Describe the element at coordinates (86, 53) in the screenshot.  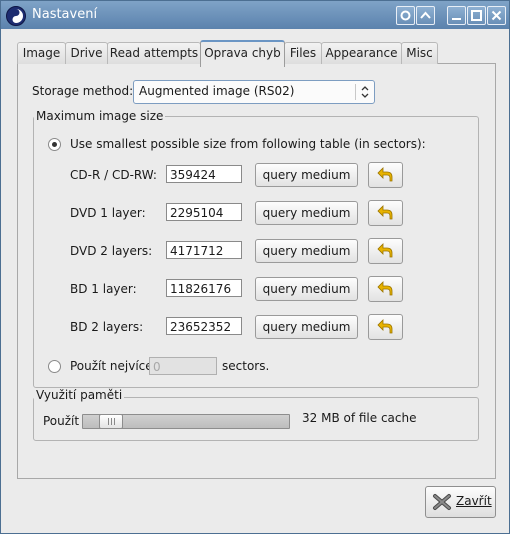
I see `tab-drive: Drive` at that location.